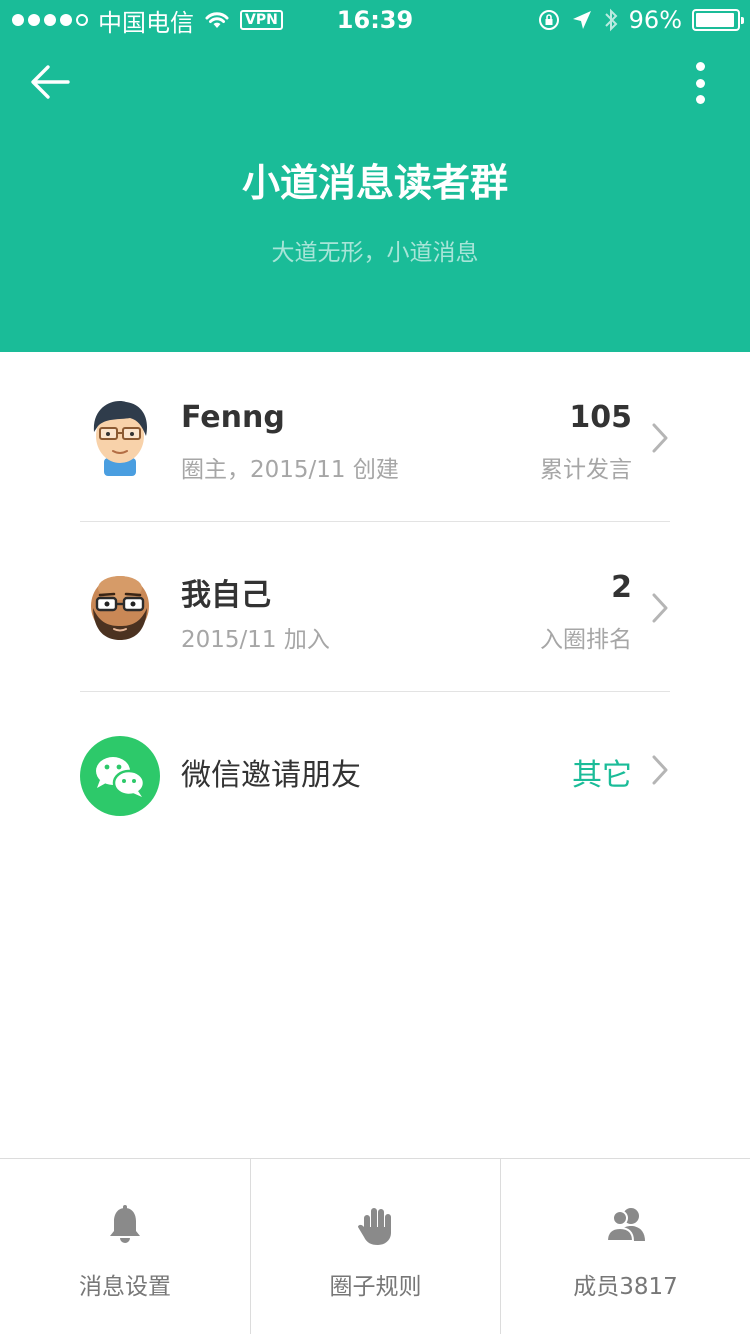 This screenshot has height=1334, width=750. What do you see at coordinates (374, 1226) in the screenshot?
I see `hand-icon` at bounding box center [374, 1226].